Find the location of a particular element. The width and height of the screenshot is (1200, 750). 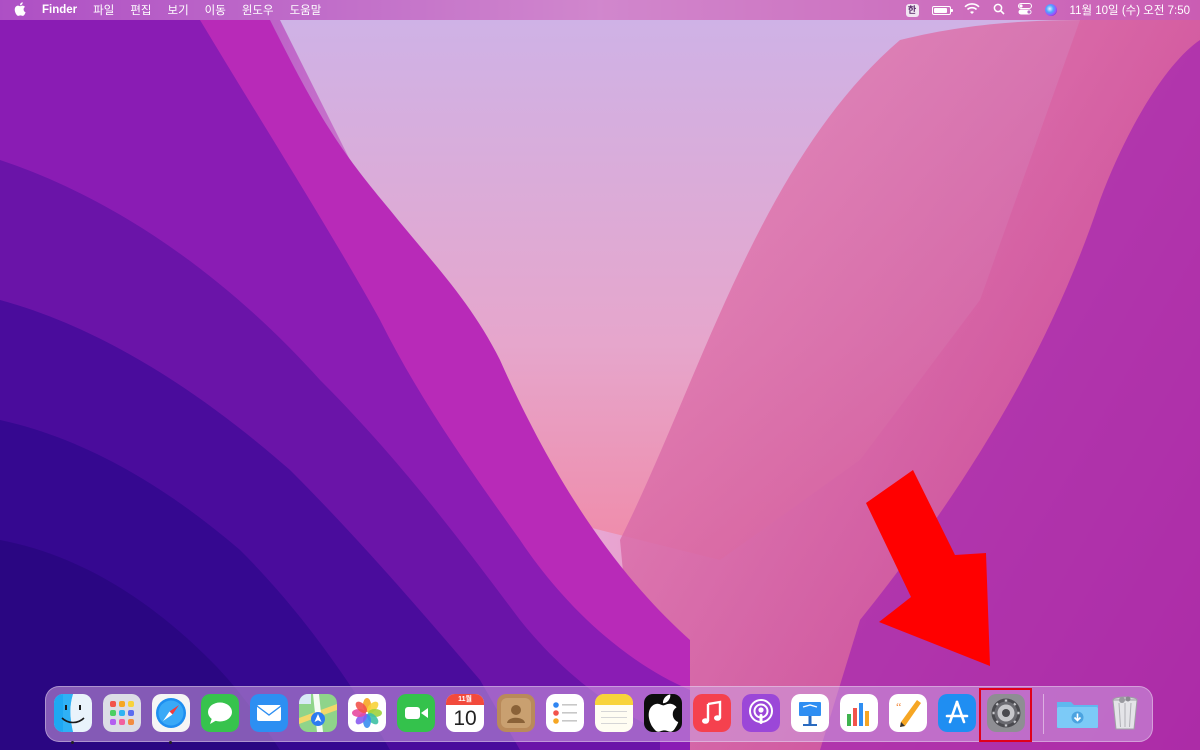

mail-icon is located at coordinates (269, 713).